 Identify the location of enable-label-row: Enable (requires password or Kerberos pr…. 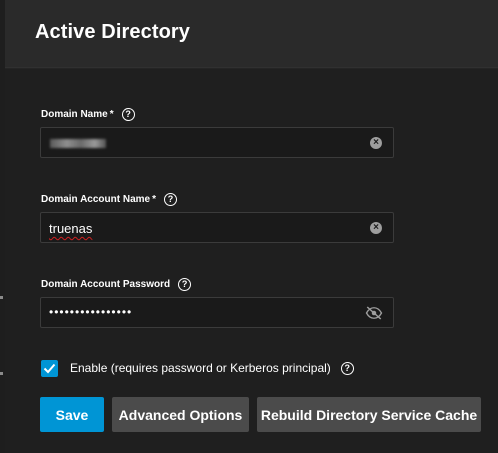
(212, 368).